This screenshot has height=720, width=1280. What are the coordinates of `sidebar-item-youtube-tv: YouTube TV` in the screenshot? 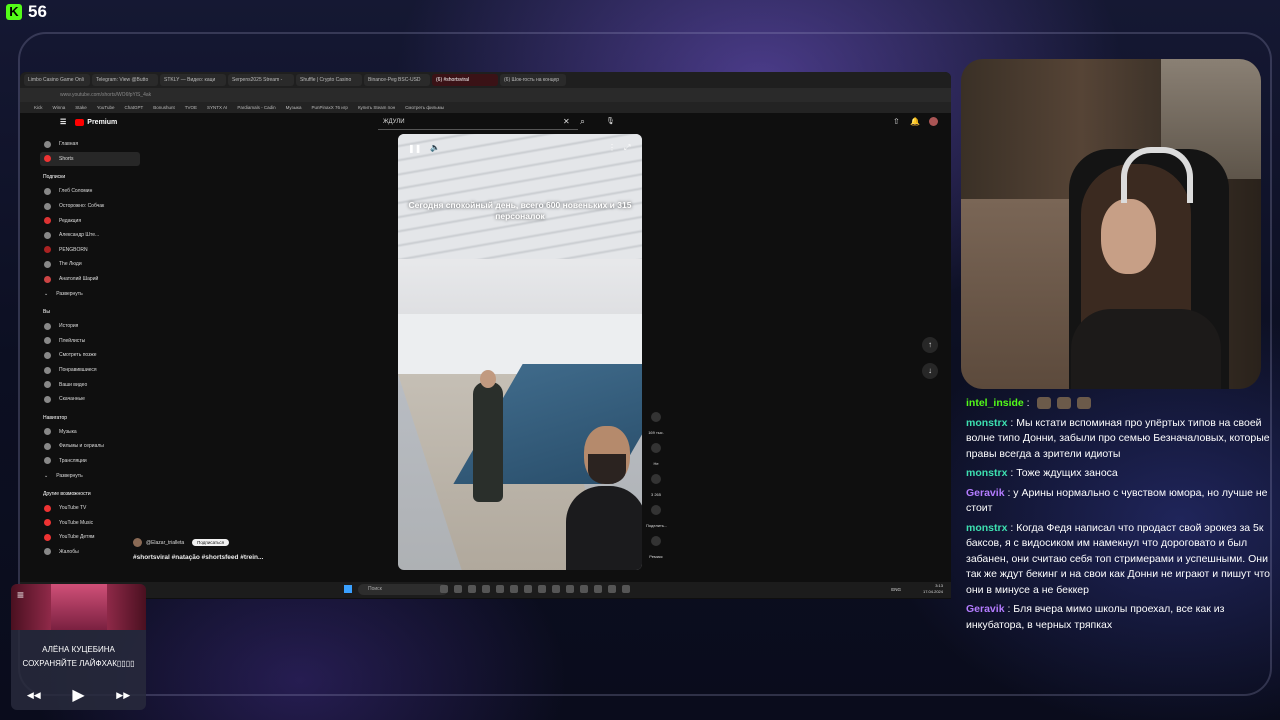 It's located at (90, 508).